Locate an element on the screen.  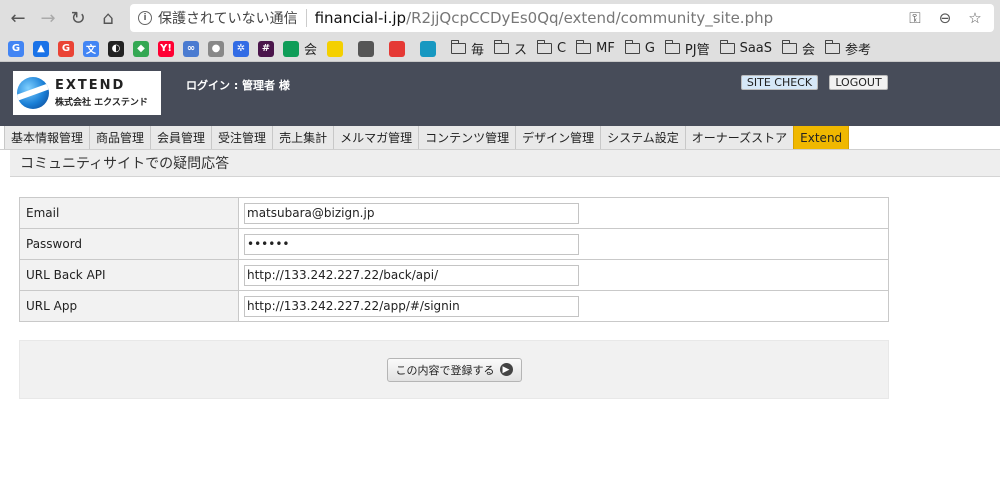
bookmark-label: 会 is located at coordinates (809, 50).